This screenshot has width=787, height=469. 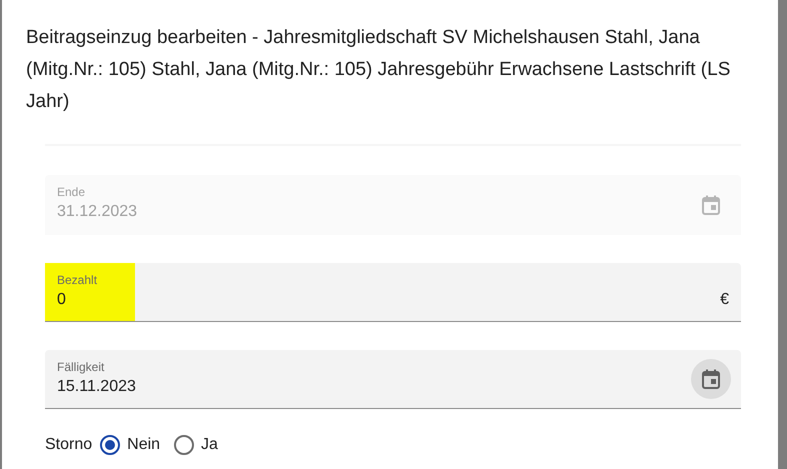 What do you see at coordinates (711, 379) in the screenshot?
I see `calendar-icon` at bounding box center [711, 379].